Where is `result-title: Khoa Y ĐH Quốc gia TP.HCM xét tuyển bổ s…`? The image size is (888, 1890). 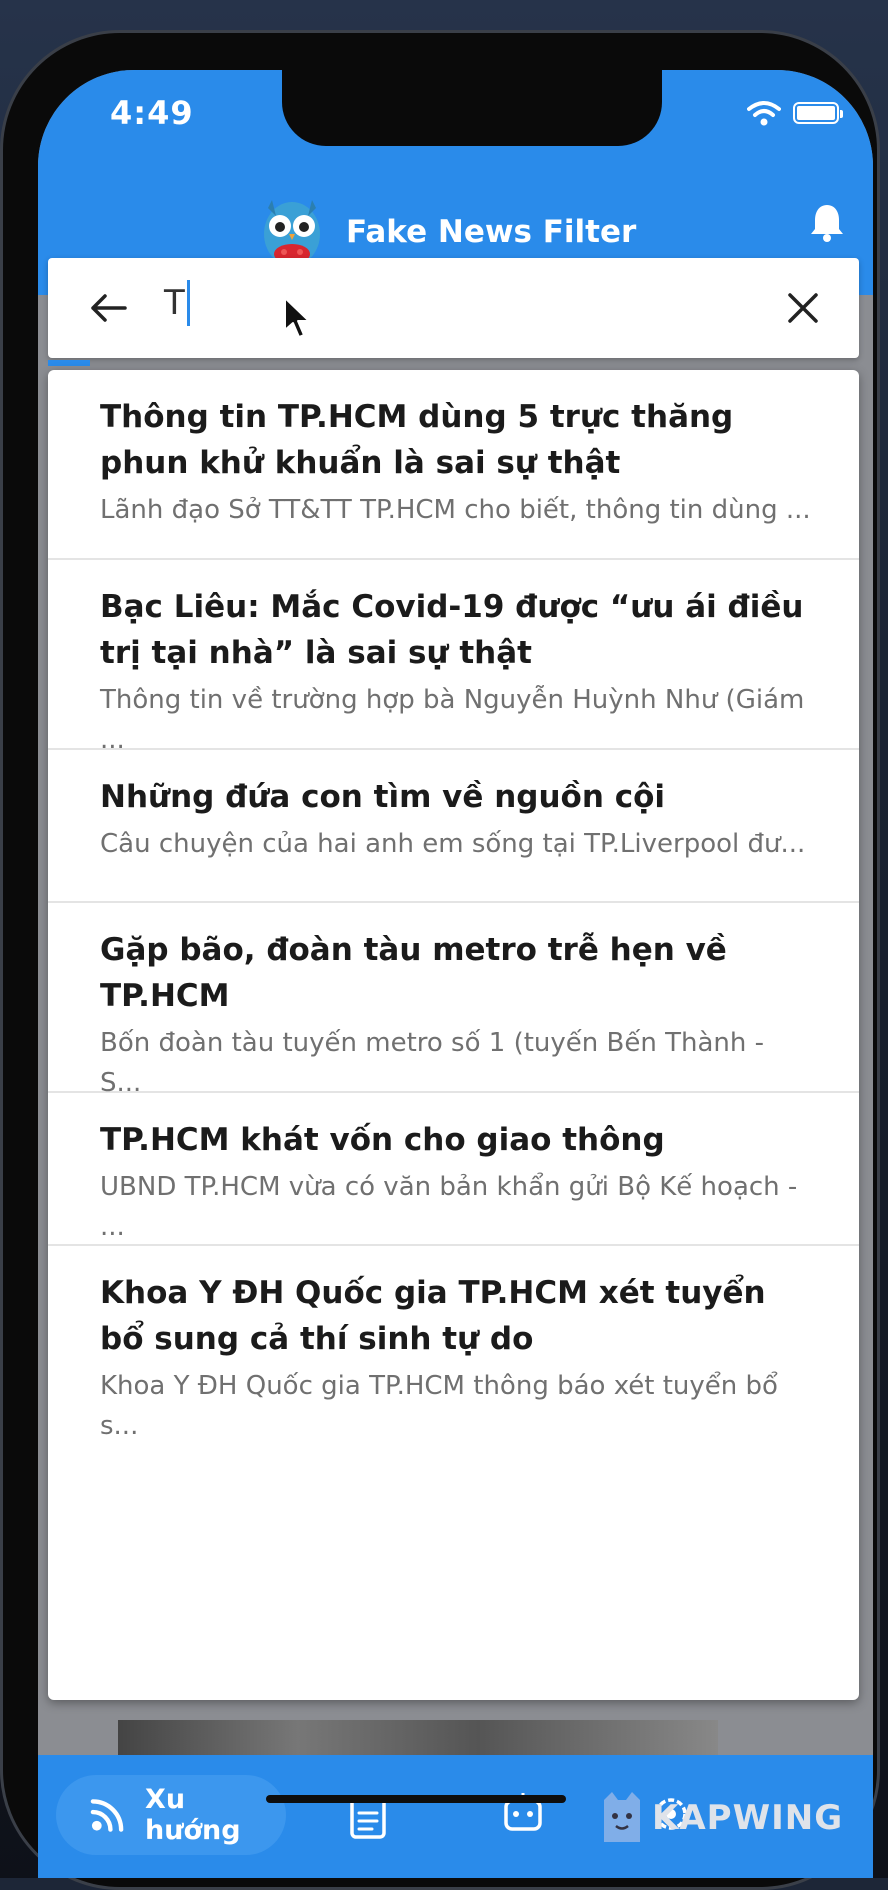 result-title: Khoa Y ĐH Quốc gia TP.HCM xét tuyển bổ s… is located at coordinates (433, 1316).